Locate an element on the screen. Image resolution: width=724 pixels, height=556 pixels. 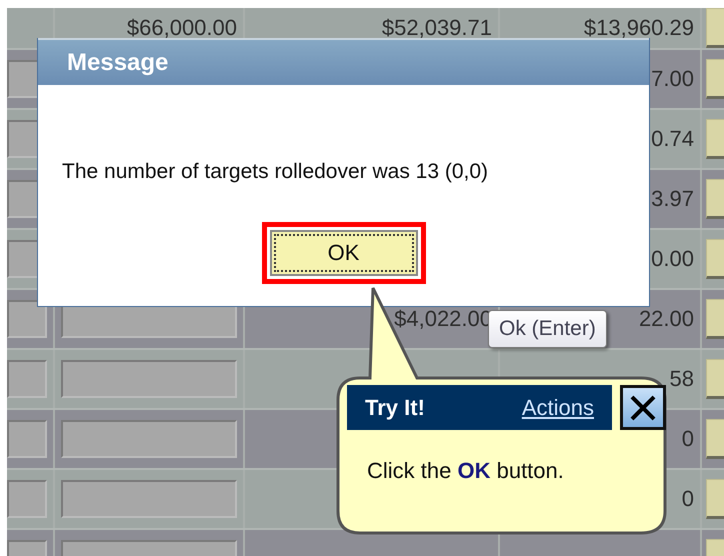
table-cell: 22.00 is located at coordinates (666, 319).